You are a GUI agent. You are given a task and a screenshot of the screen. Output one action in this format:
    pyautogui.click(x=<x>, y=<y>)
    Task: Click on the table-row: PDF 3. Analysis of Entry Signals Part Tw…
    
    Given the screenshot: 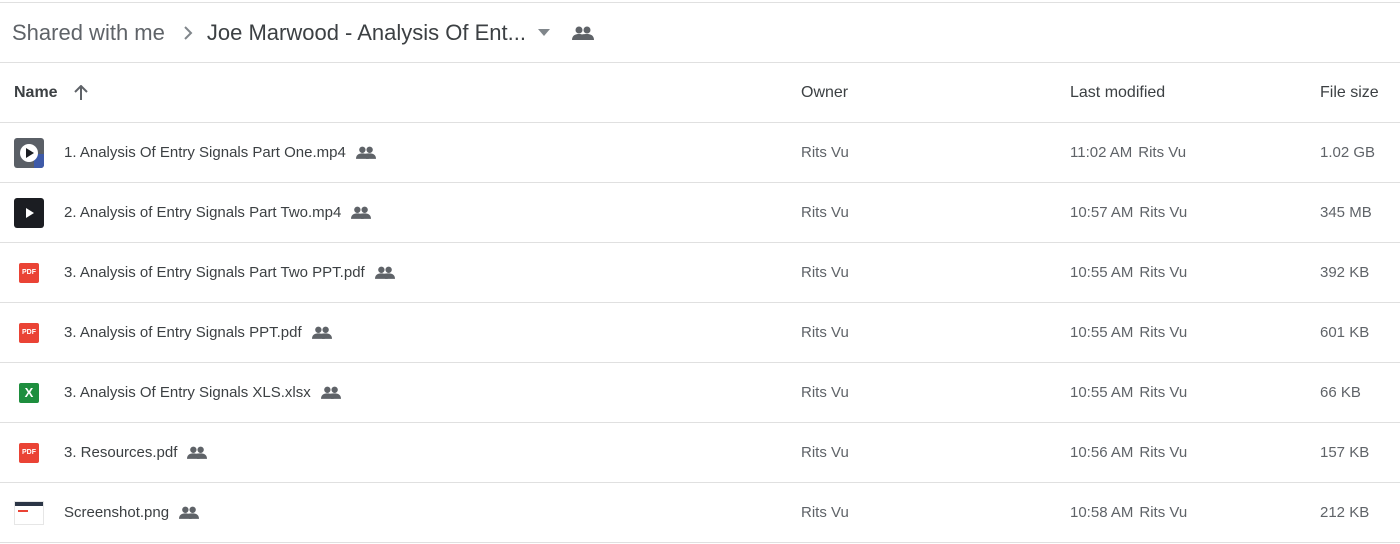 What is the action you would take?
    pyautogui.click(x=700, y=273)
    